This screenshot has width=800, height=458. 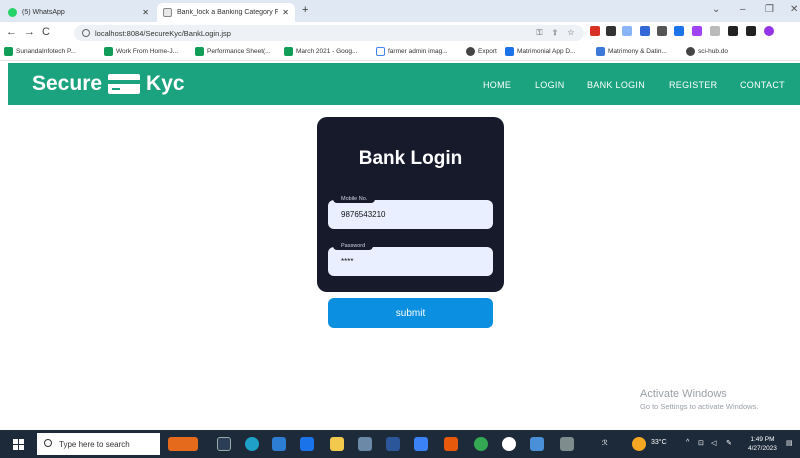 I want to click on profile-avatar-icon, so click(x=769, y=31).